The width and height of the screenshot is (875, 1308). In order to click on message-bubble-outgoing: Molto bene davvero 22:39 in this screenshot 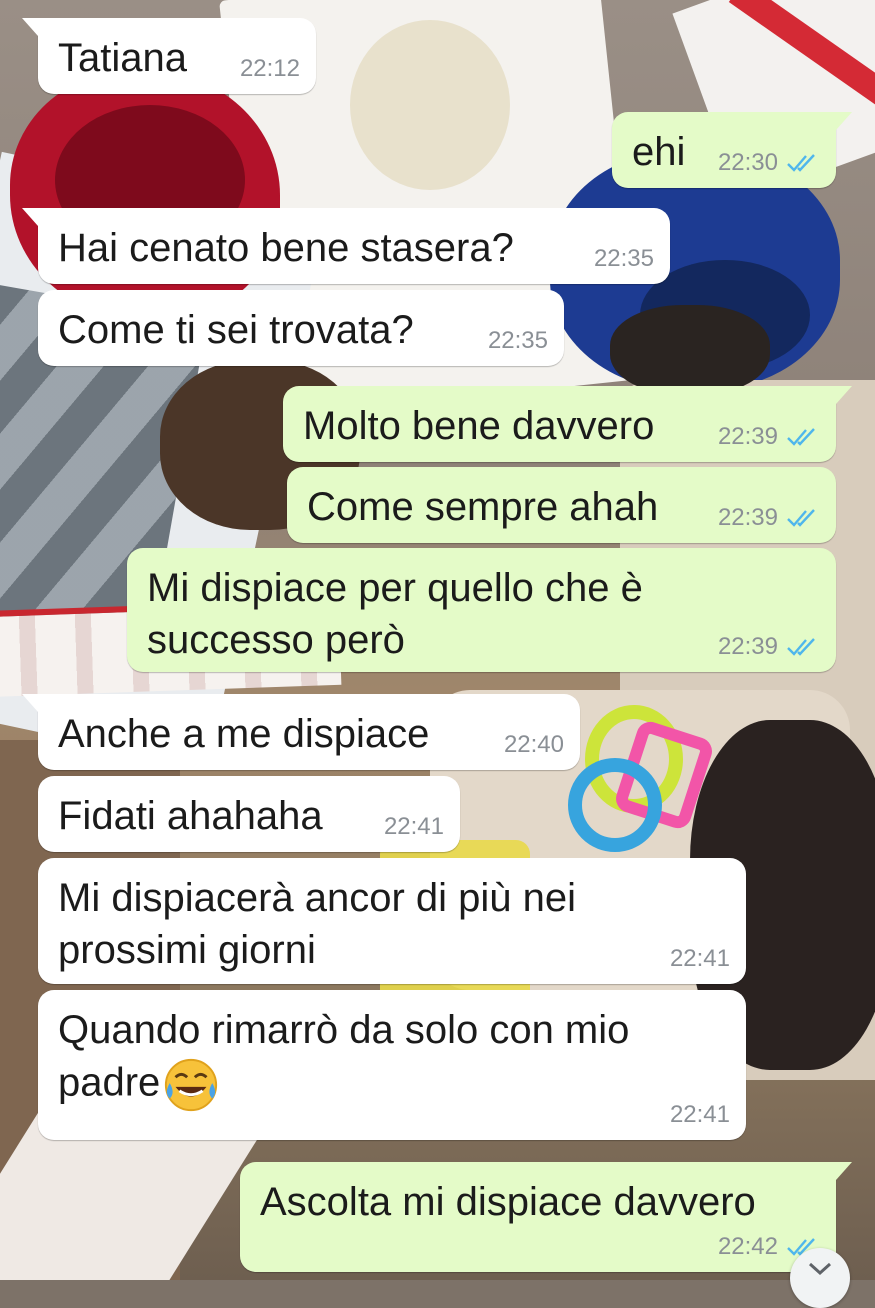, I will do `click(567, 424)`.